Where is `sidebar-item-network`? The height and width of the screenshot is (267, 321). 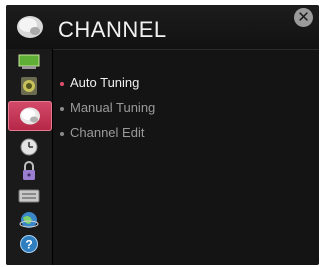 sidebar-item-network is located at coordinates (29, 220).